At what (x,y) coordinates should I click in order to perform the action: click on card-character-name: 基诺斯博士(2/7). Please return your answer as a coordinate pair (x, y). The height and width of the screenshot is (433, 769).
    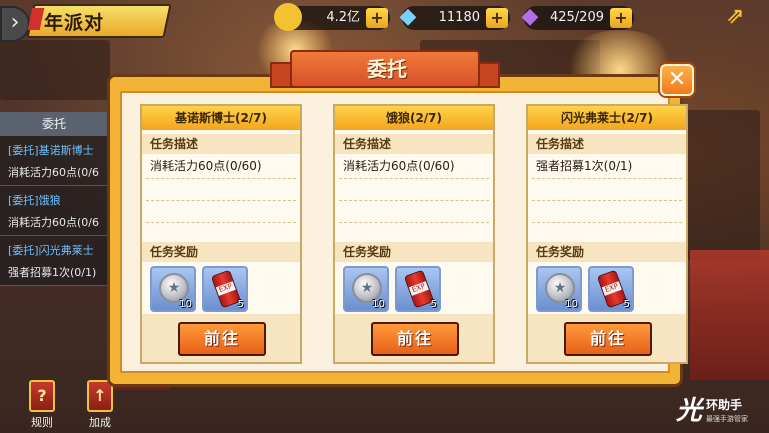
    Looking at the image, I should click on (221, 118).